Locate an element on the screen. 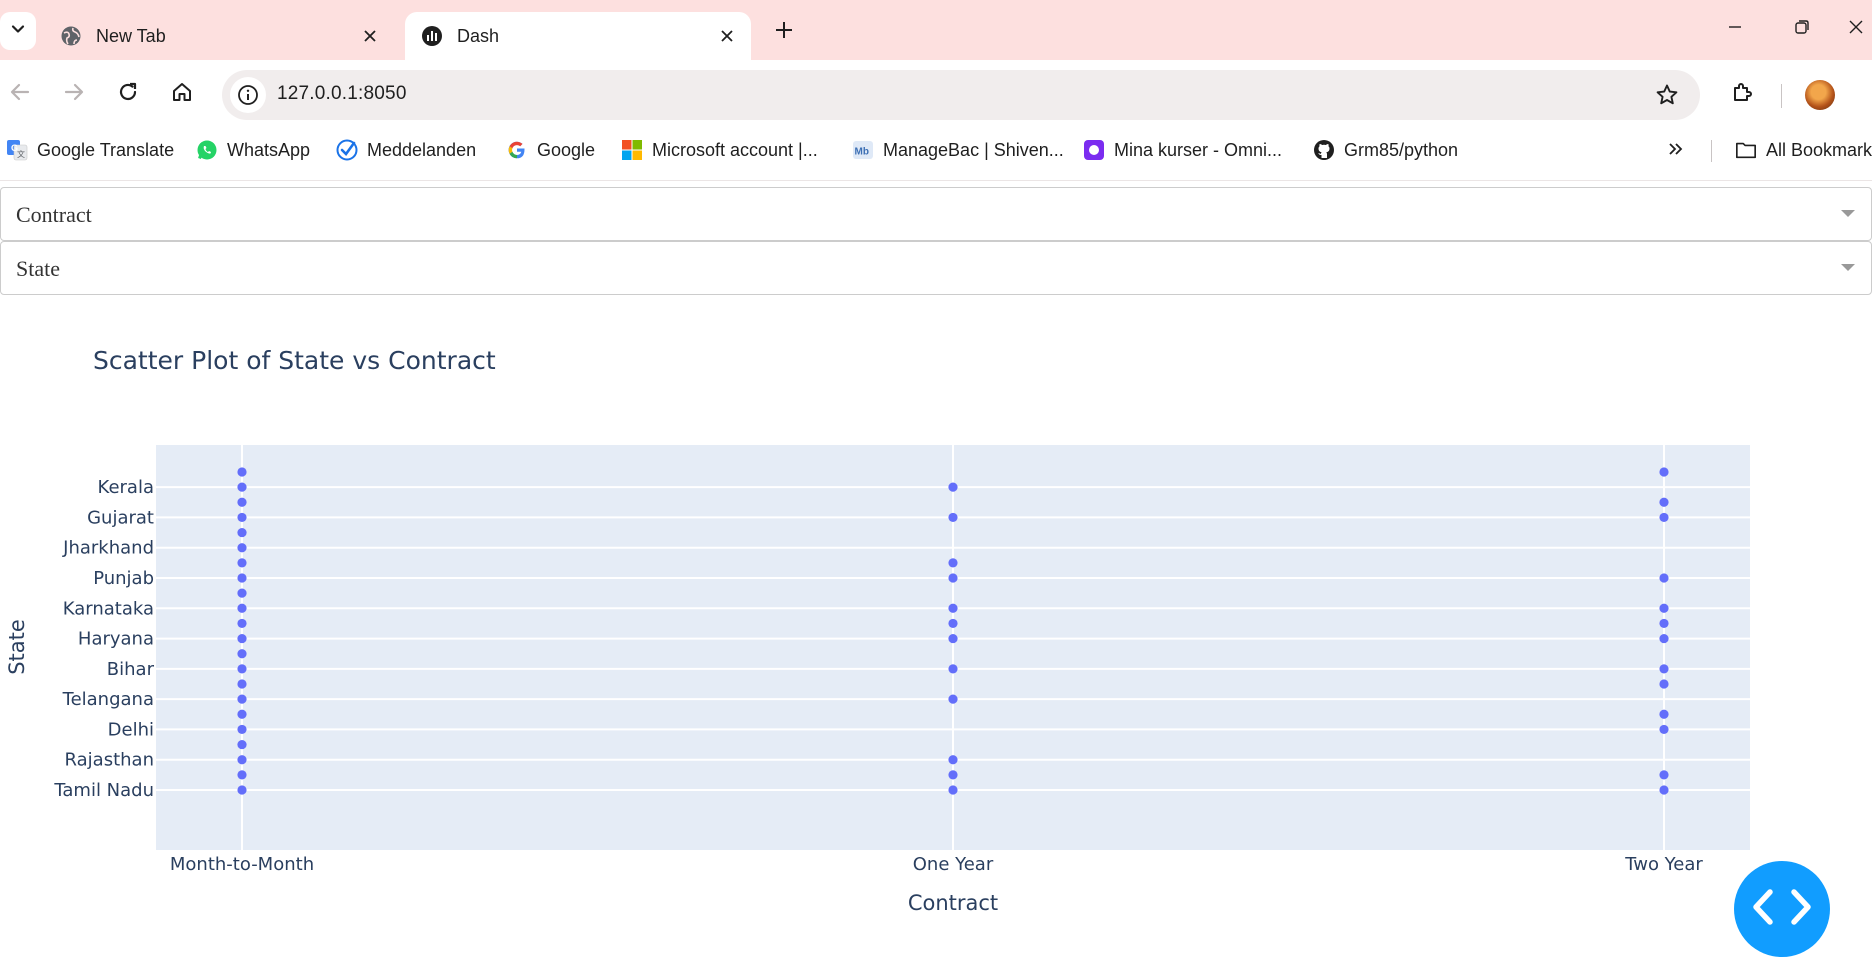 Image resolution: width=1872 pixels, height=978 pixels. bookmarks-overflow-button is located at coordinates (1676, 151).